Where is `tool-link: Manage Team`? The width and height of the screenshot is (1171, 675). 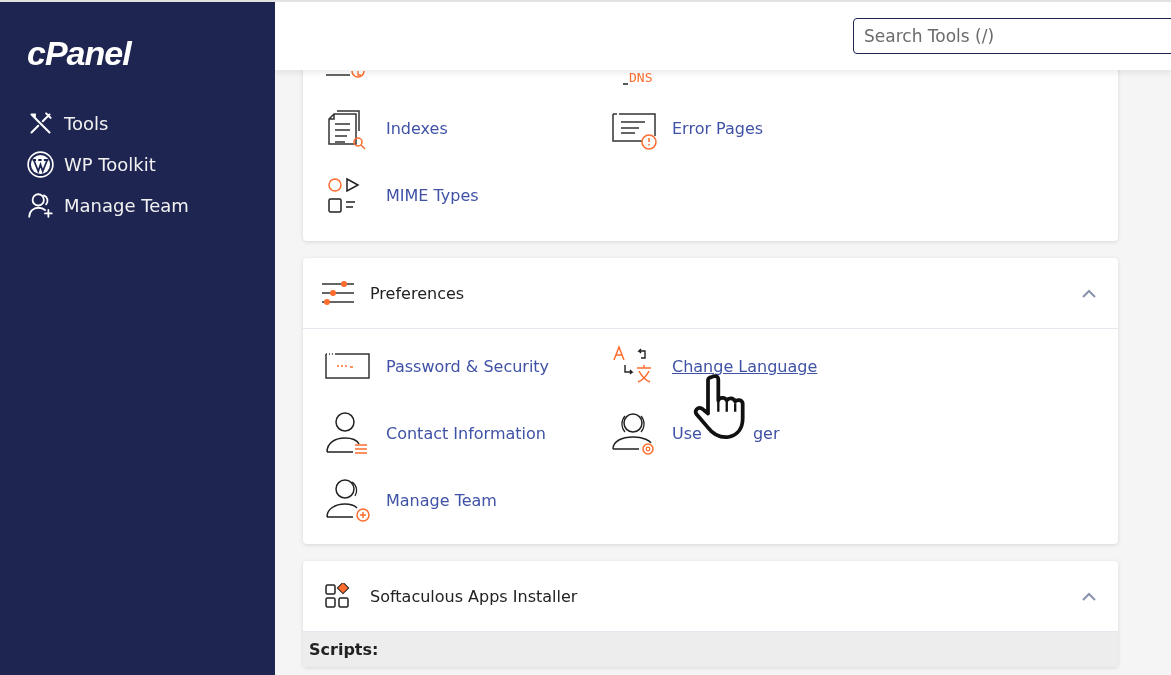
tool-link: Manage Team is located at coordinates (441, 500).